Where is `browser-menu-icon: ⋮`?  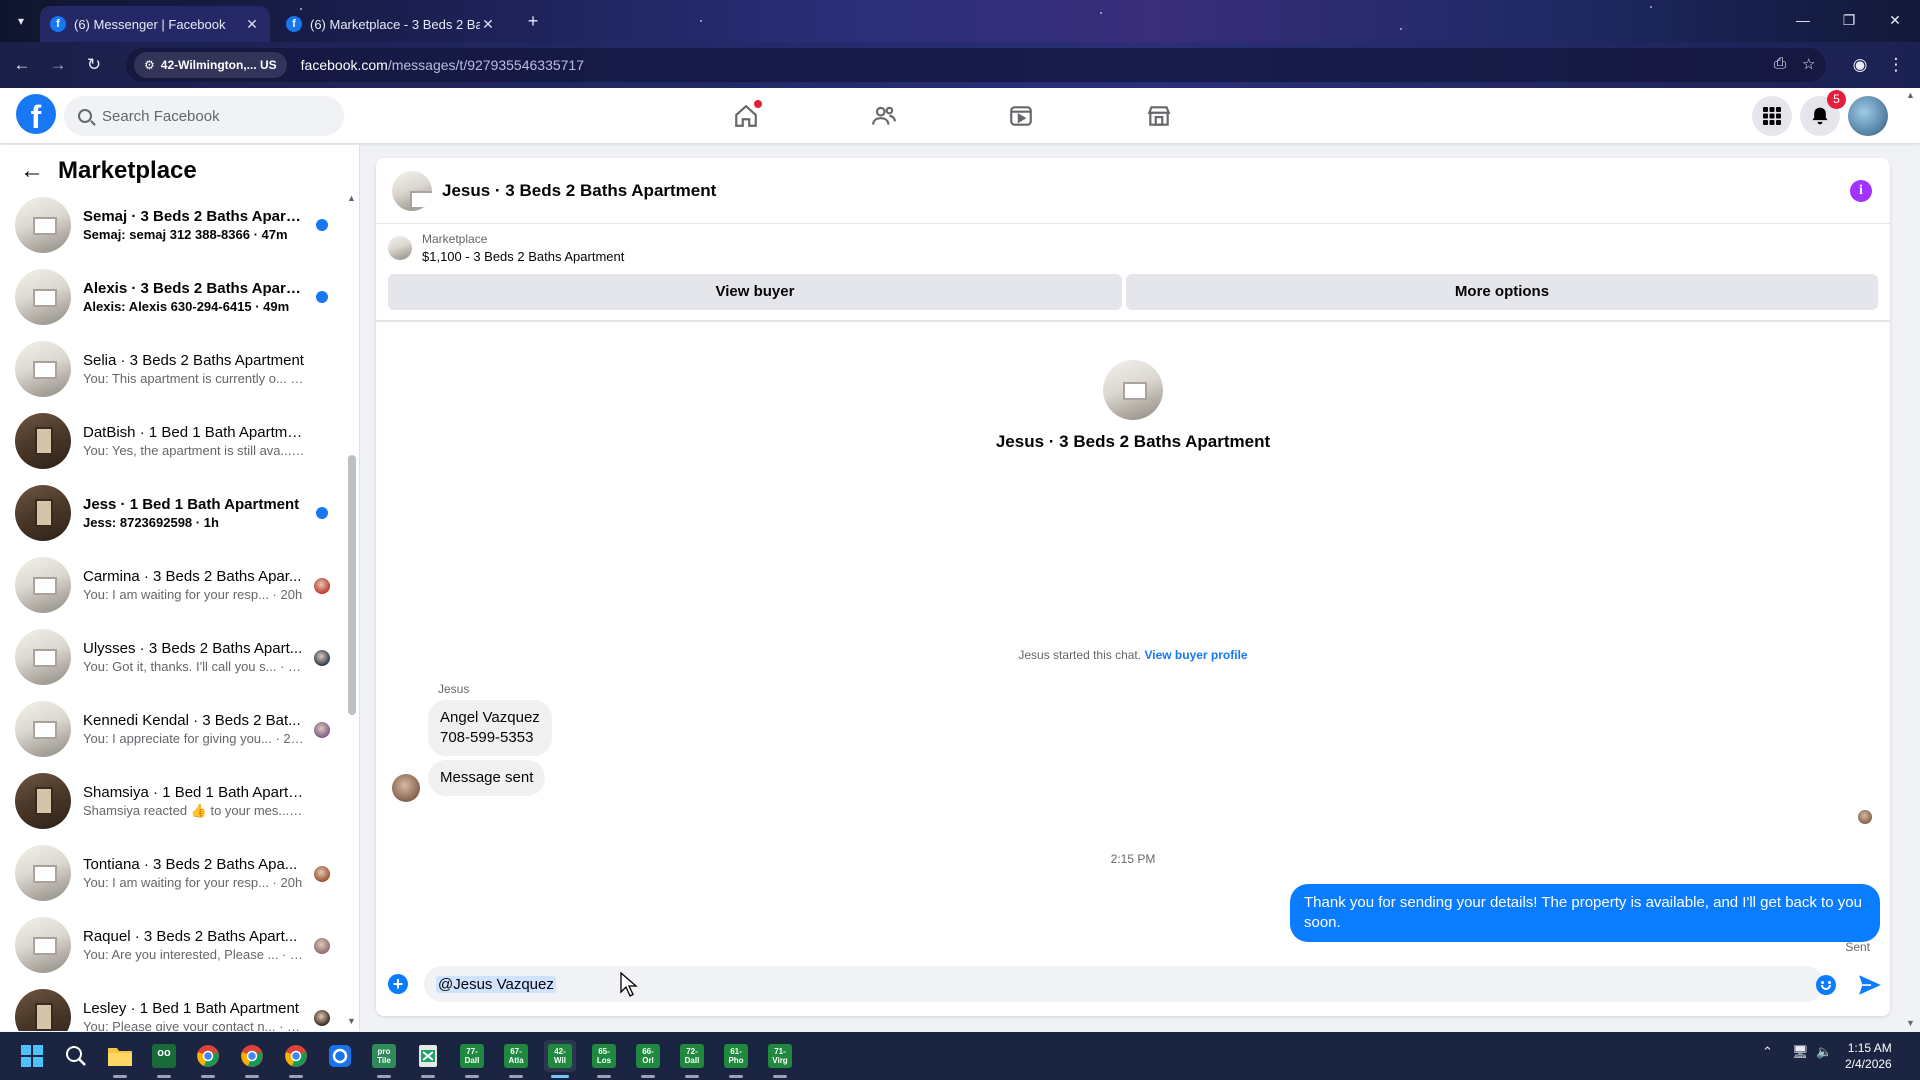 browser-menu-icon: ⋮ is located at coordinates (1896, 65).